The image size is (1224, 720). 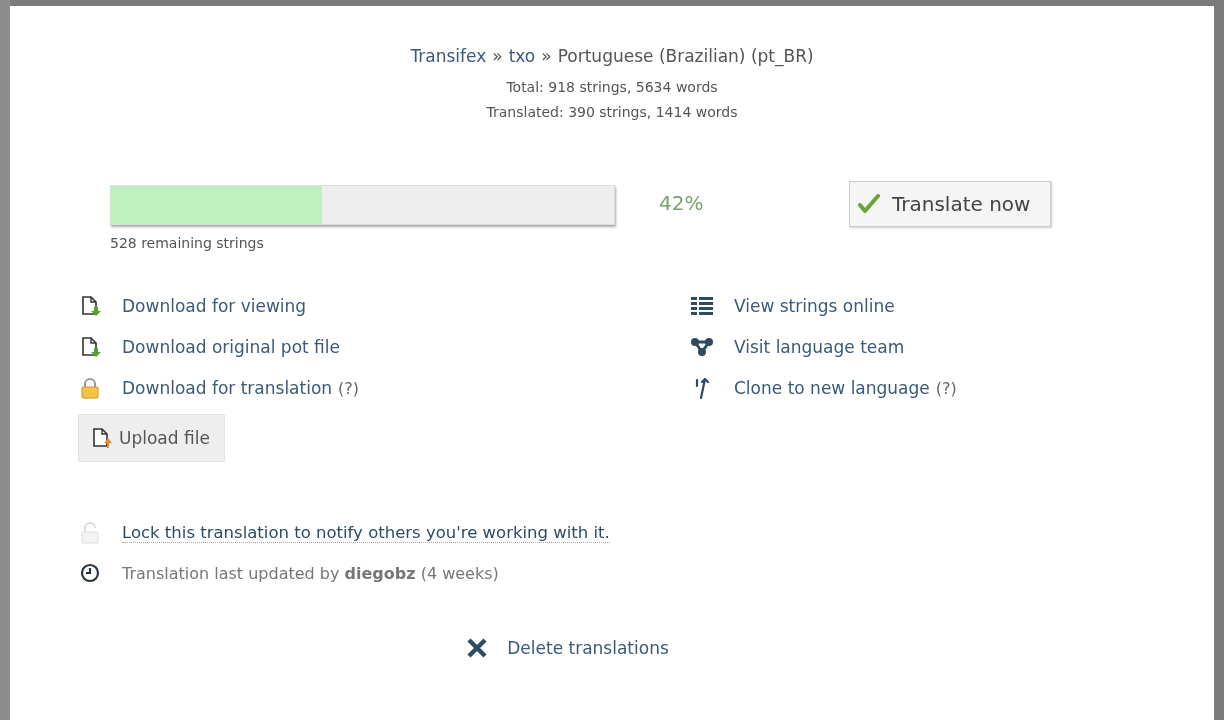 What do you see at coordinates (832, 388) in the screenshot?
I see `action-link: Clone to new language` at bounding box center [832, 388].